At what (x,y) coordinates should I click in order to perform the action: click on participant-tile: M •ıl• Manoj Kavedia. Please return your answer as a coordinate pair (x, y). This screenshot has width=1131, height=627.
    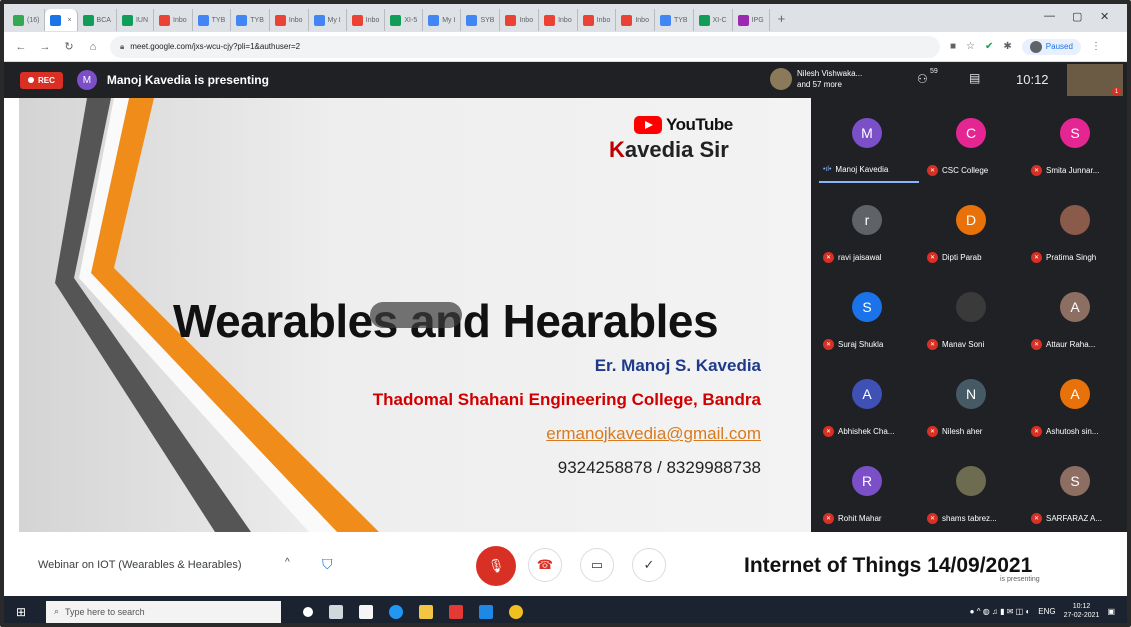
    Looking at the image, I should click on (867, 140).